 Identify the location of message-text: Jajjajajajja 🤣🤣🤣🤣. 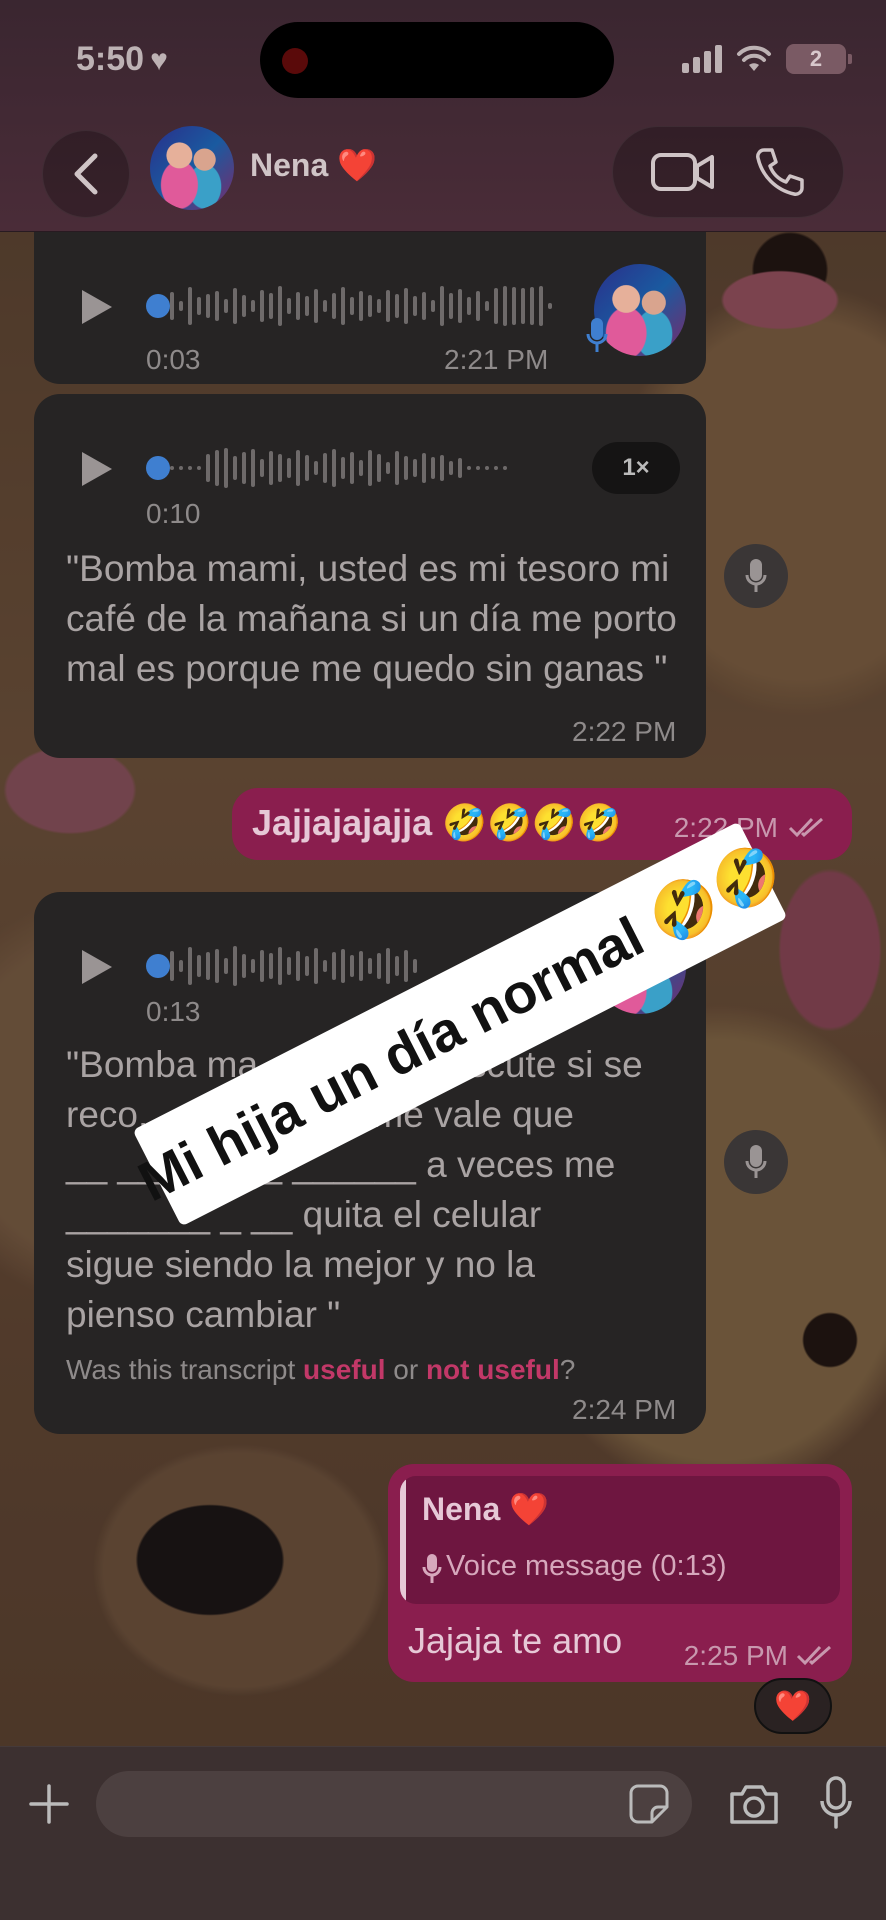
(437, 822).